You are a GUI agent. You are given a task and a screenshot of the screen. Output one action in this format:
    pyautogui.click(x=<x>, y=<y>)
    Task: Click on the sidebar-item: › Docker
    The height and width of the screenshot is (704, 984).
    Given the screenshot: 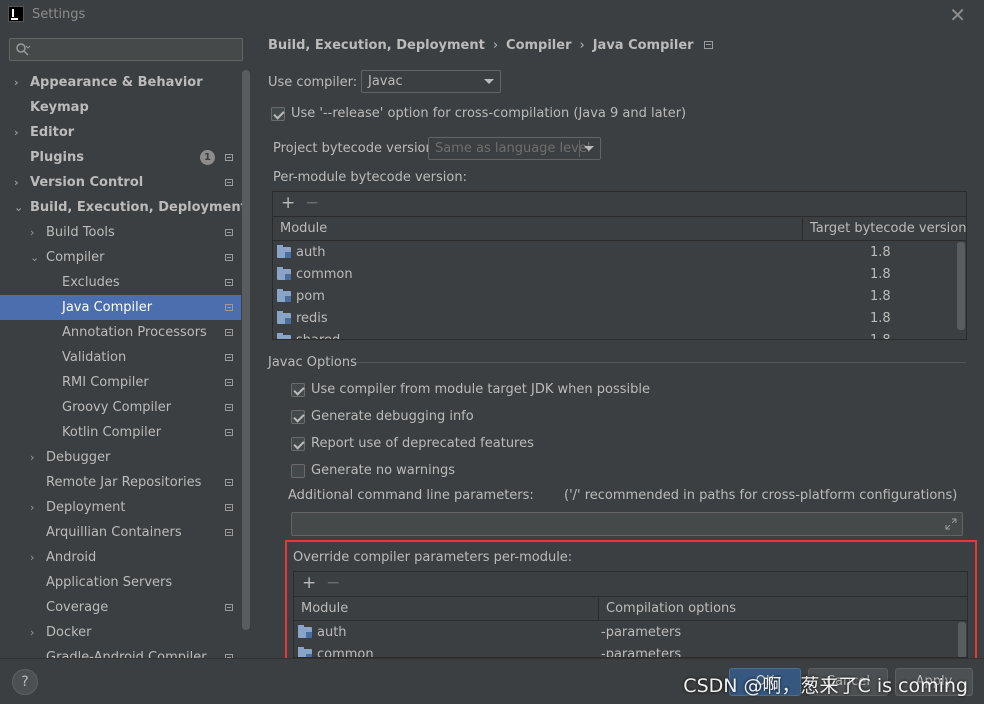 What is the action you would take?
    pyautogui.click(x=120, y=632)
    